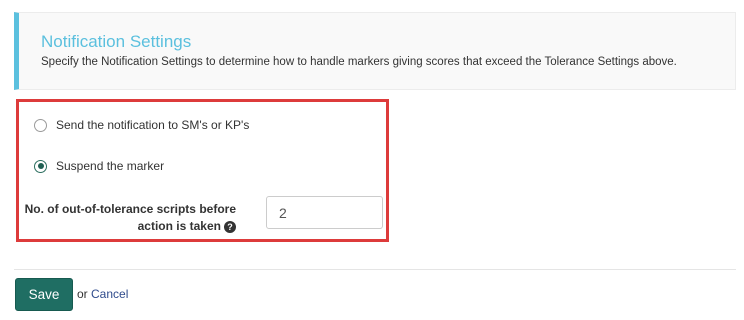 The width and height of the screenshot is (744, 320). Describe the element at coordinates (40, 166) in the screenshot. I see `suspend-radio` at that location.